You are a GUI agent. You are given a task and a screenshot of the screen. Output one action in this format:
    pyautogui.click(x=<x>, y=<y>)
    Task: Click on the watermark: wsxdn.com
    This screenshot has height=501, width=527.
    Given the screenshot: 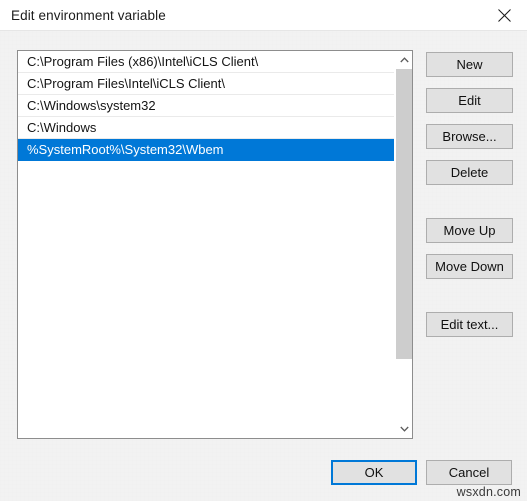 What is the action you would take?
    pyautogui.click(x=488, y=492)
    